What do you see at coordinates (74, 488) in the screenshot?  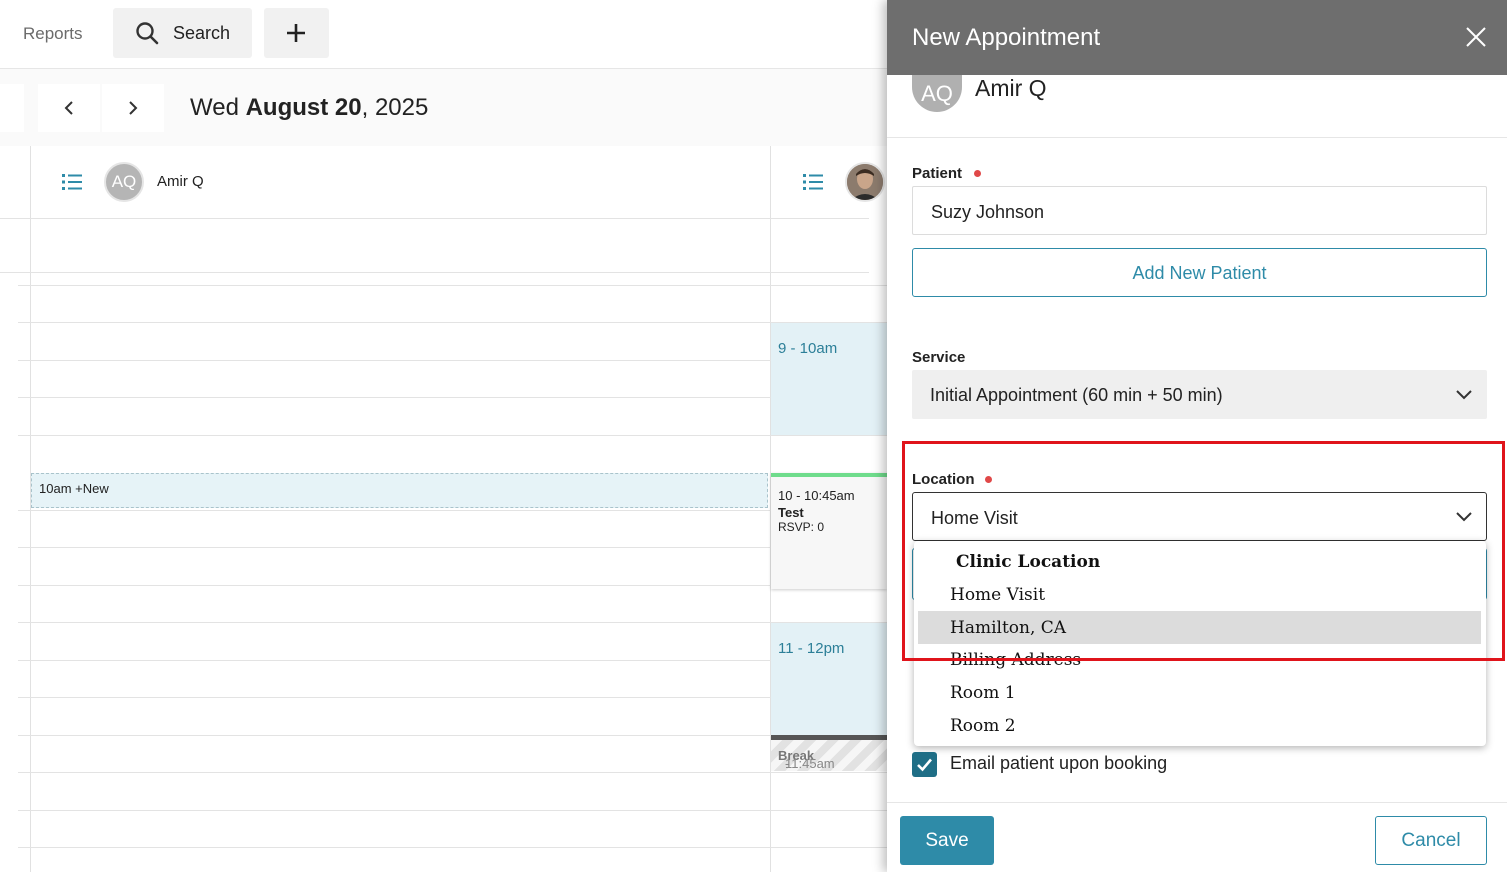 I see `new-slot-label: 10am +New` at bounding box center [74, 488].